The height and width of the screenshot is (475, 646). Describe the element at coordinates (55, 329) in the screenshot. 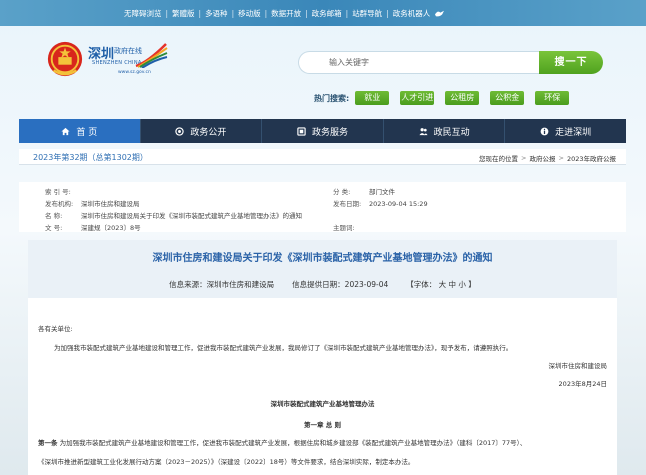

I see `greeting: 各有关单位:` at that location.